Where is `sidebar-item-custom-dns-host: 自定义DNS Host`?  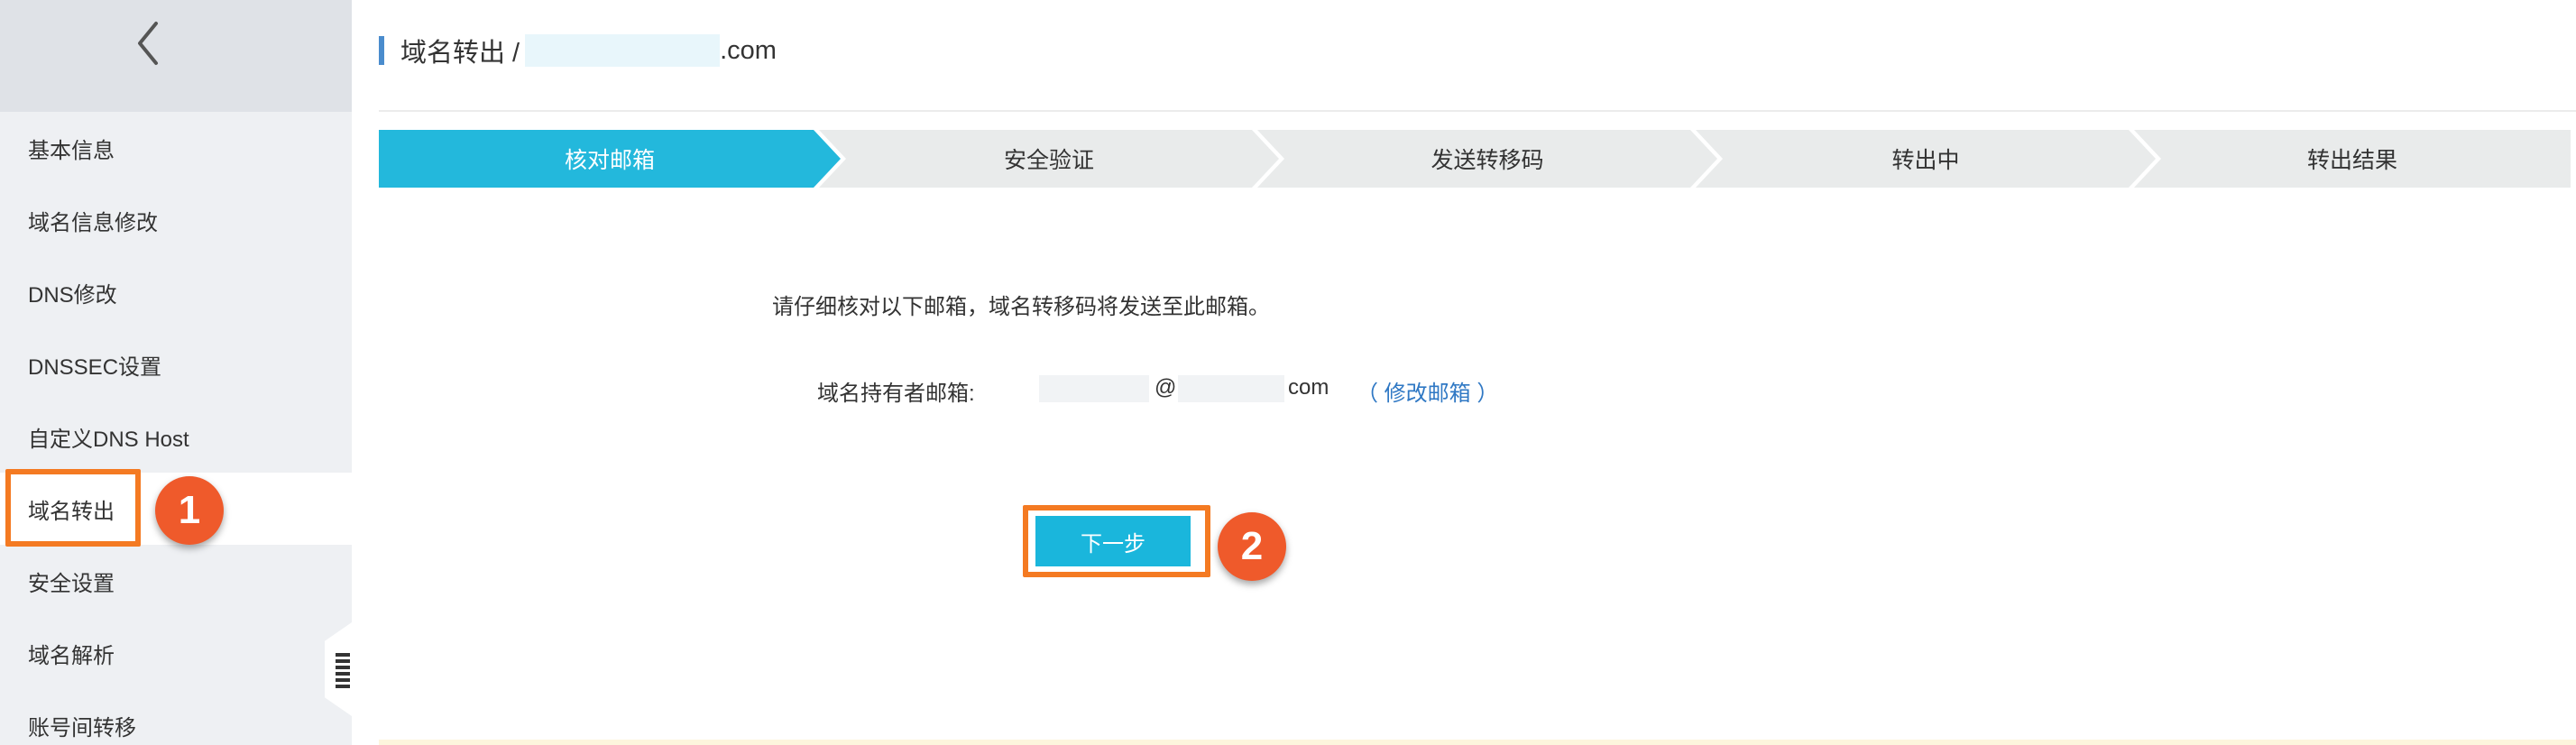
sidebar-item-custom-dns-host: 自定义DNS Host is located at coordinates (176, 436).